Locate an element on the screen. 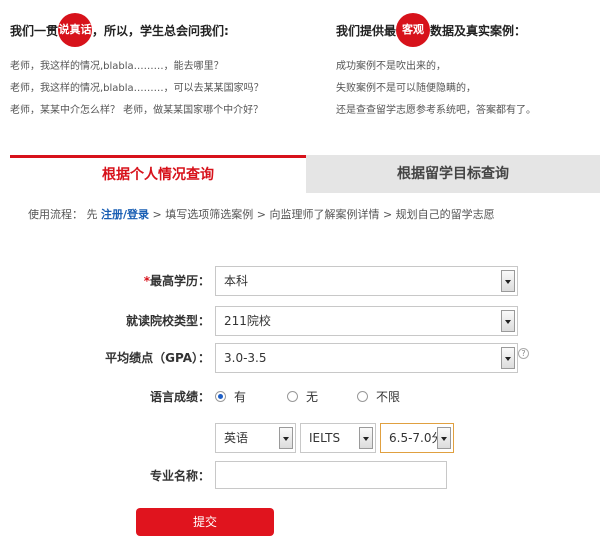 The height and width of the screenshot is (550, 600). gpa-label: 平均绩点（GPA）： is located at coordinates (157, 358).